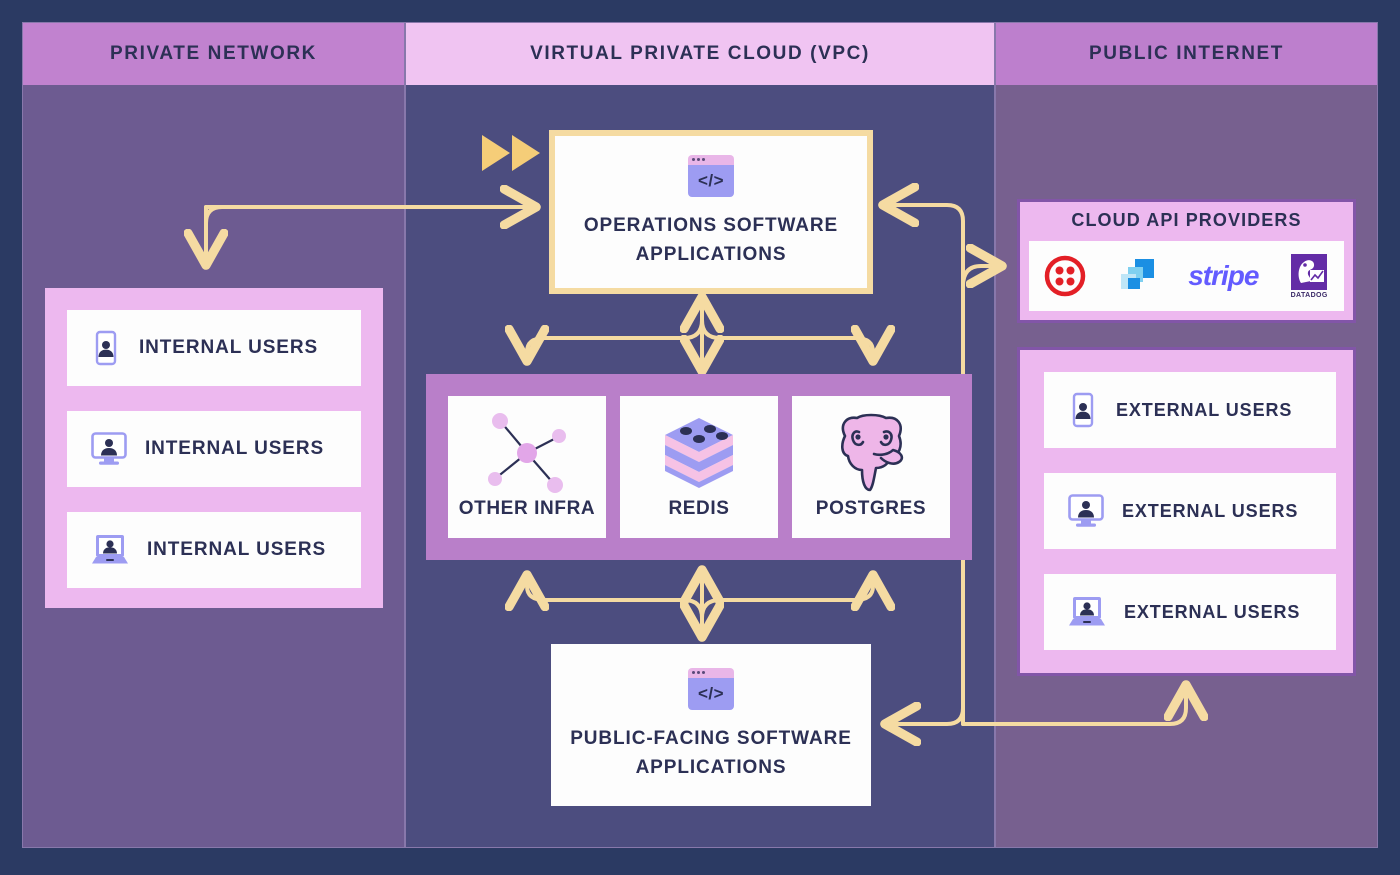  I want to click on operations-app-title-line2: APPLICATIONS, so click(711, 254).